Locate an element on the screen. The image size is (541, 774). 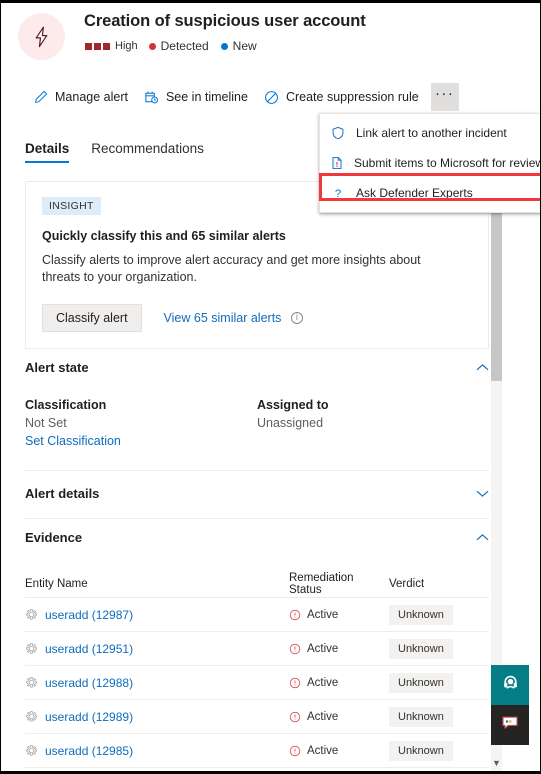
see-in-timeline-button: See in timeline is located at coordinates (196, 97).